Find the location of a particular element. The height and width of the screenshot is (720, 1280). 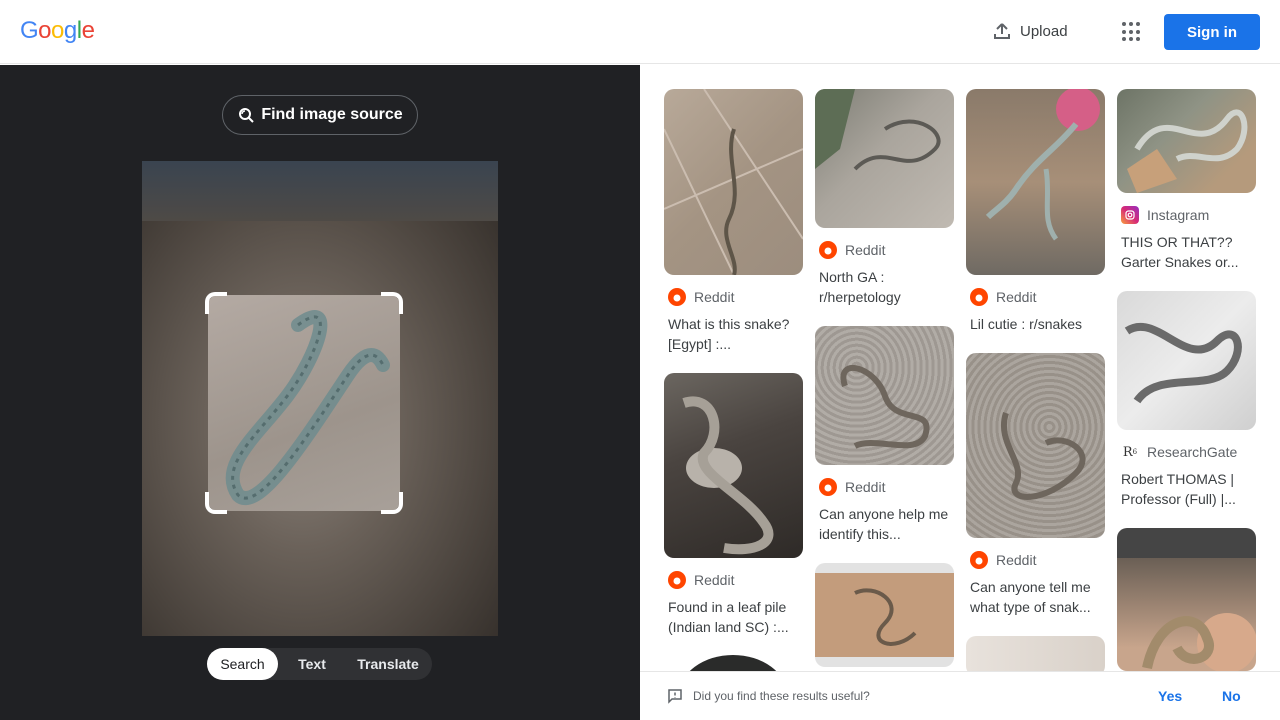

find-image-source-button: Find image source is located at coordinates (320, 115).